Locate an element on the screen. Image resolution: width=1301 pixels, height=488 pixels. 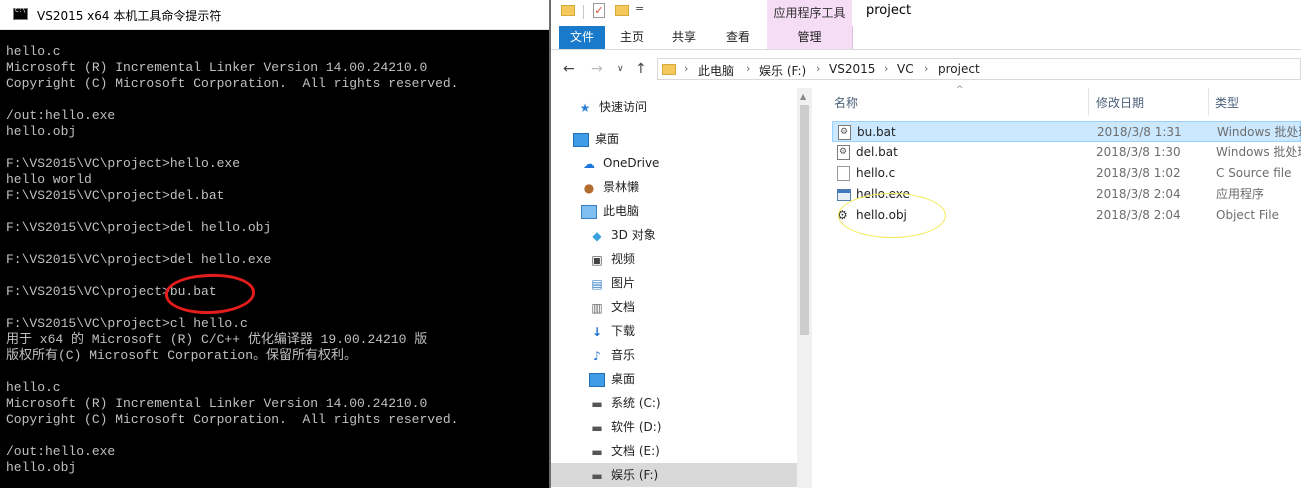
console-line: /out:hello.exe is located at coordinates (61, 451).